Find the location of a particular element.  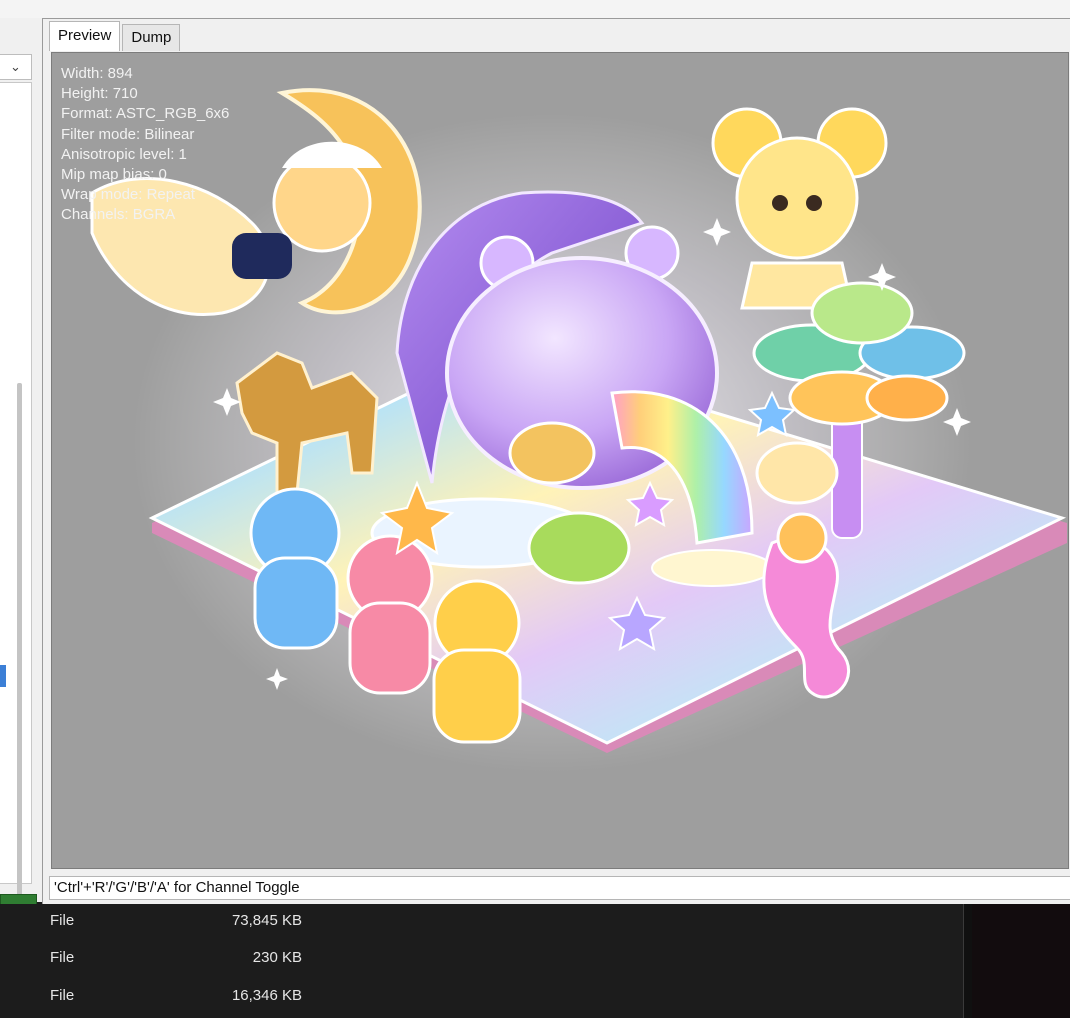

texture-filter-mode: Filter mode: Bilinear is located at coordinates (128, 134).